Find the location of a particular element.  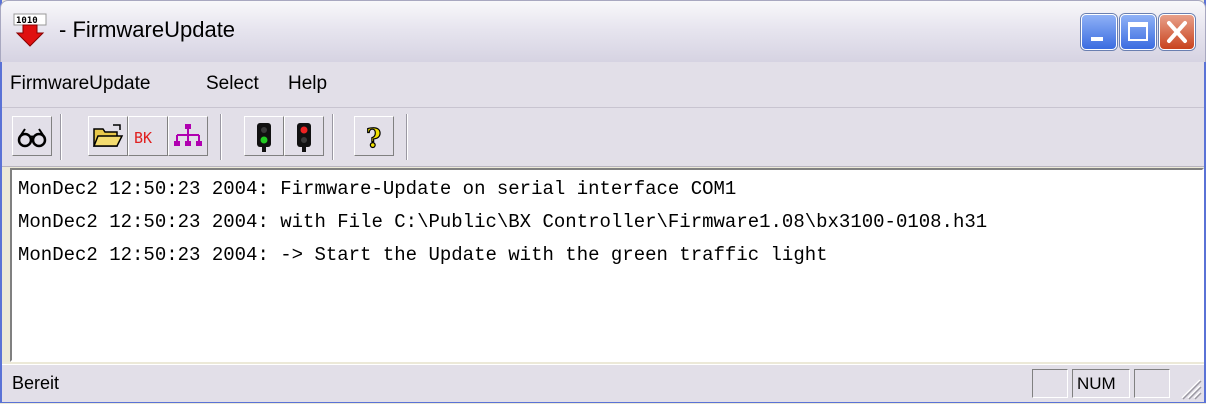

close-icon is located at coordinates (1177, 32).